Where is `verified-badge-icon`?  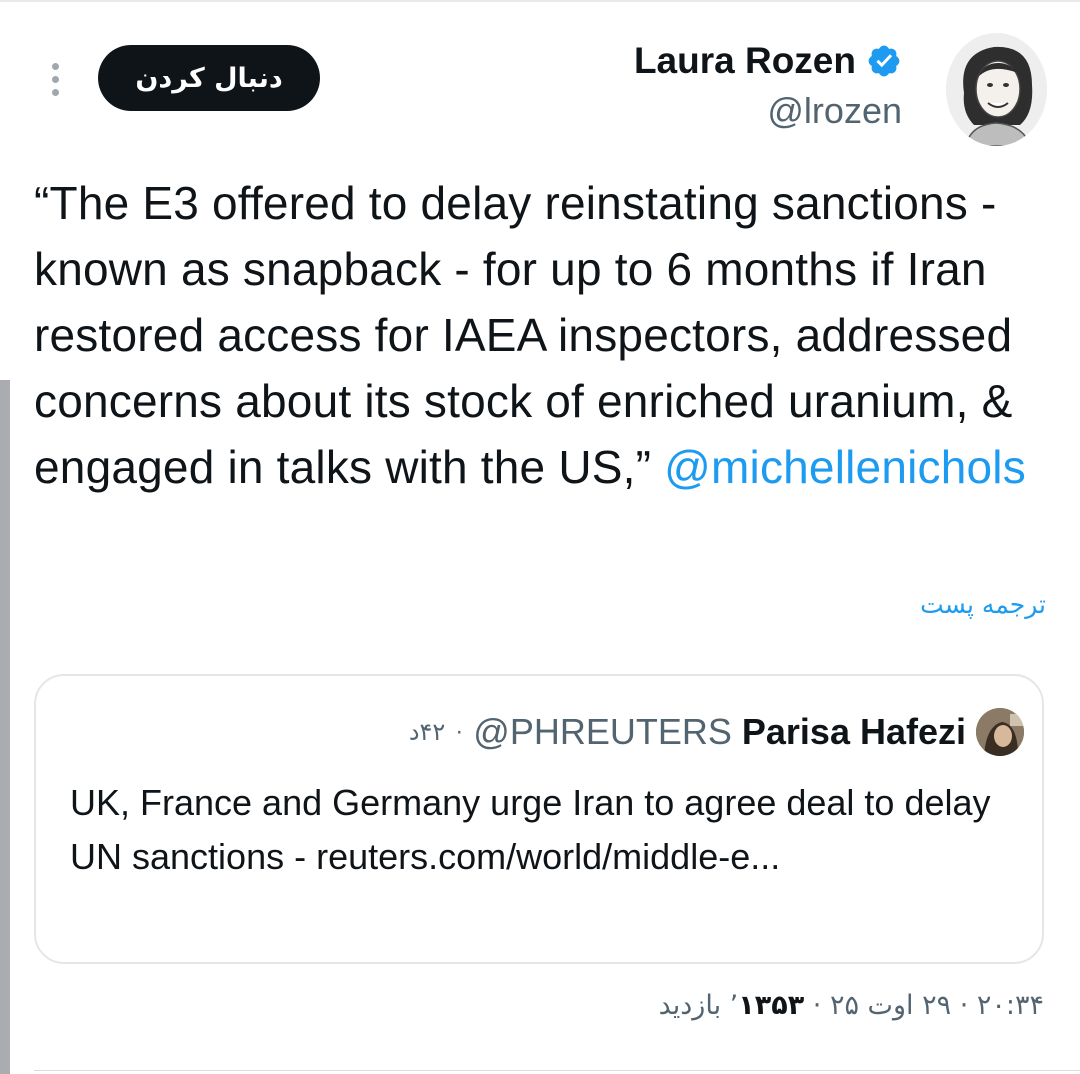
verified-badge-icon is located at coordinates (884, 61).